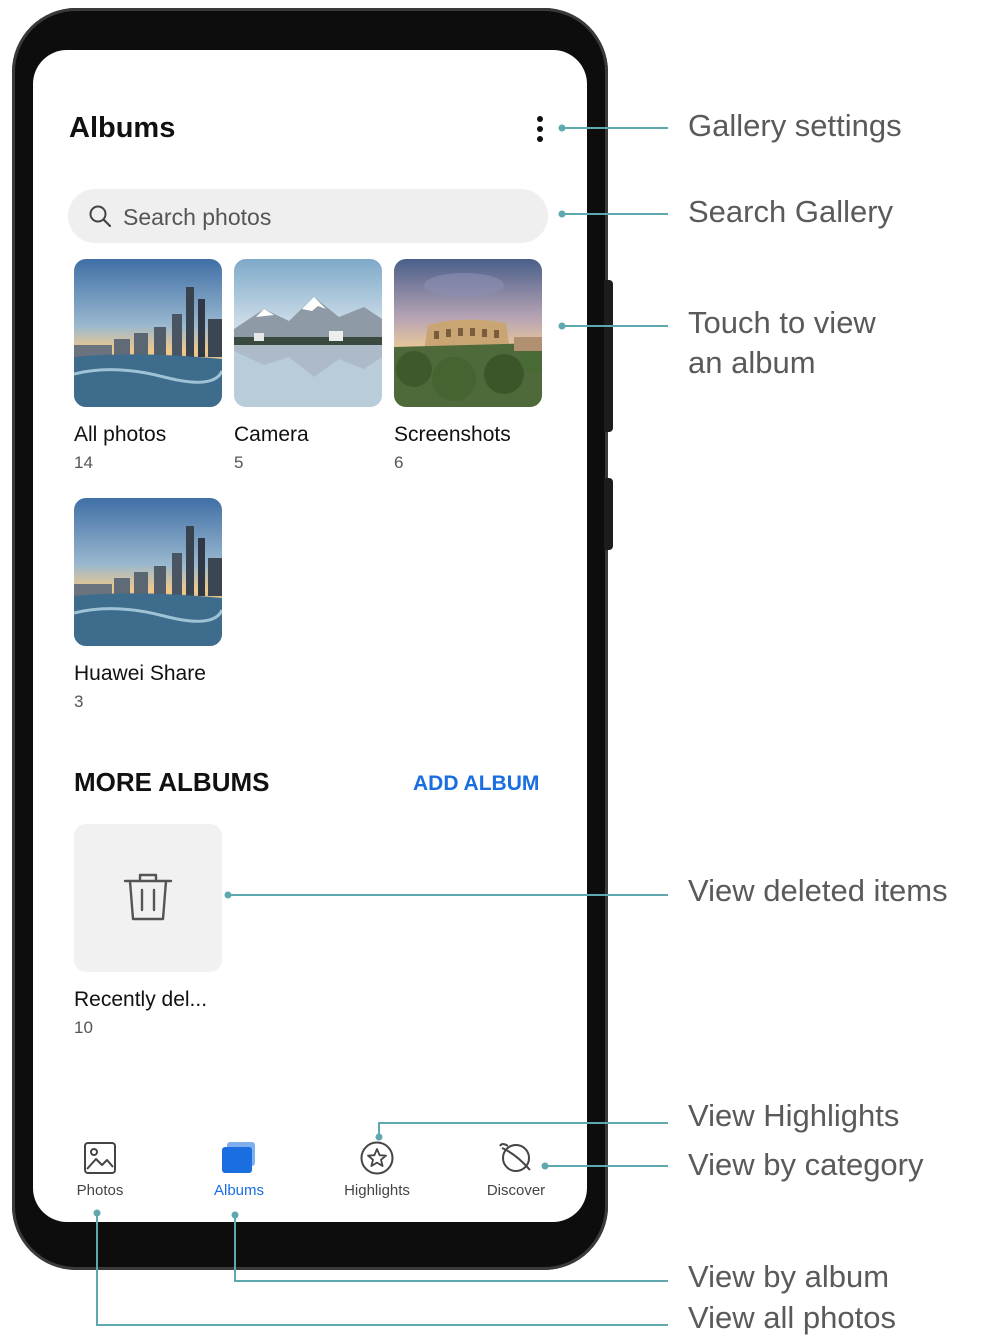 This screenshot has width=981, height=1338. What do you see at coordinates (795, 125) in the screenshot?
I see `callout-gallery-settings: Gallery settings` at bounding box center [795, 125].